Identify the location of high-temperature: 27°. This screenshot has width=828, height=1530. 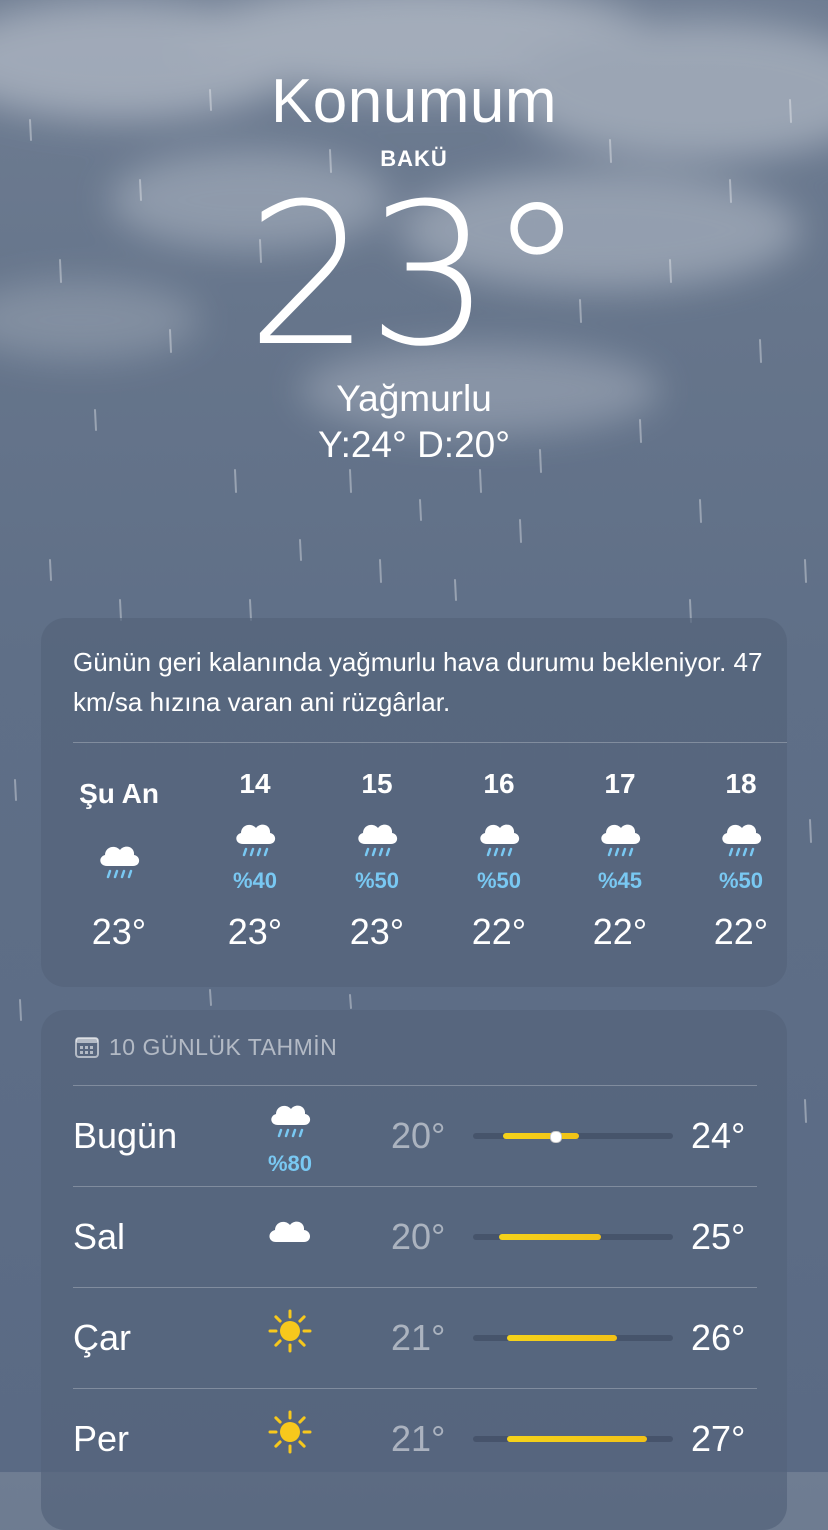
(718, 1438).